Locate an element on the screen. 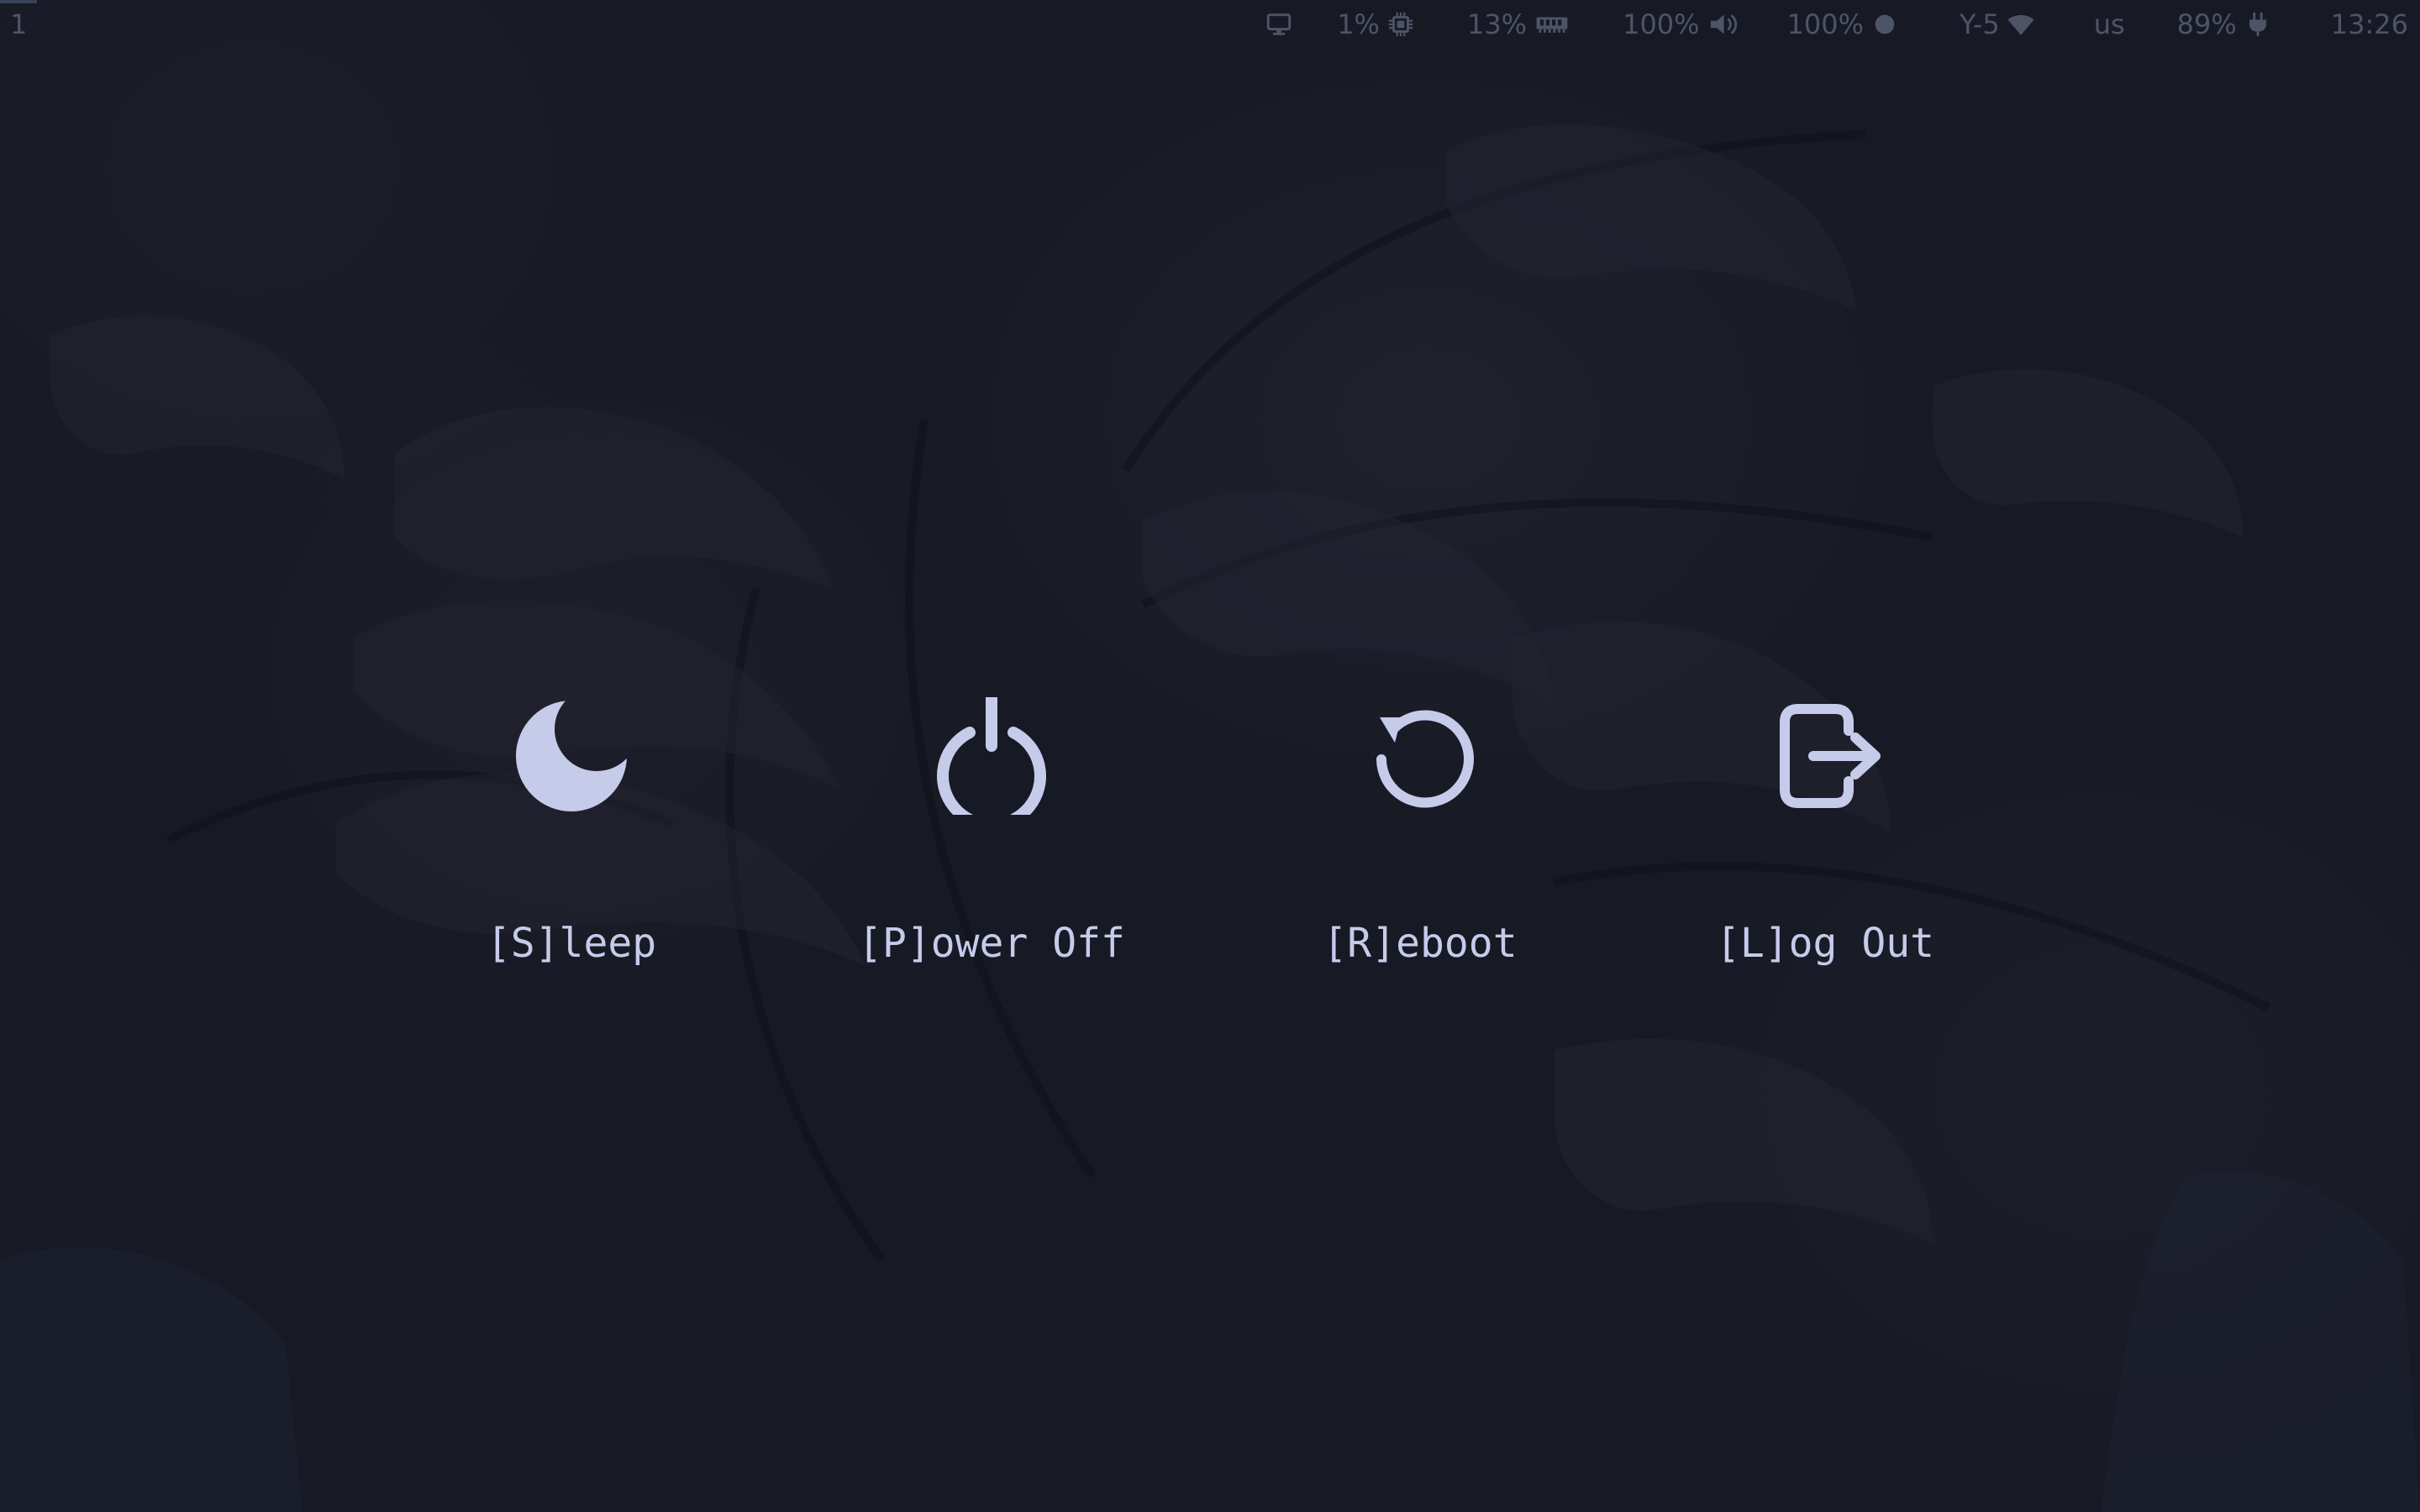 Image resolution: width=2420 pixels, height=1512 pixels. brightness-module: 100% is located at coordinates (1843, 24).